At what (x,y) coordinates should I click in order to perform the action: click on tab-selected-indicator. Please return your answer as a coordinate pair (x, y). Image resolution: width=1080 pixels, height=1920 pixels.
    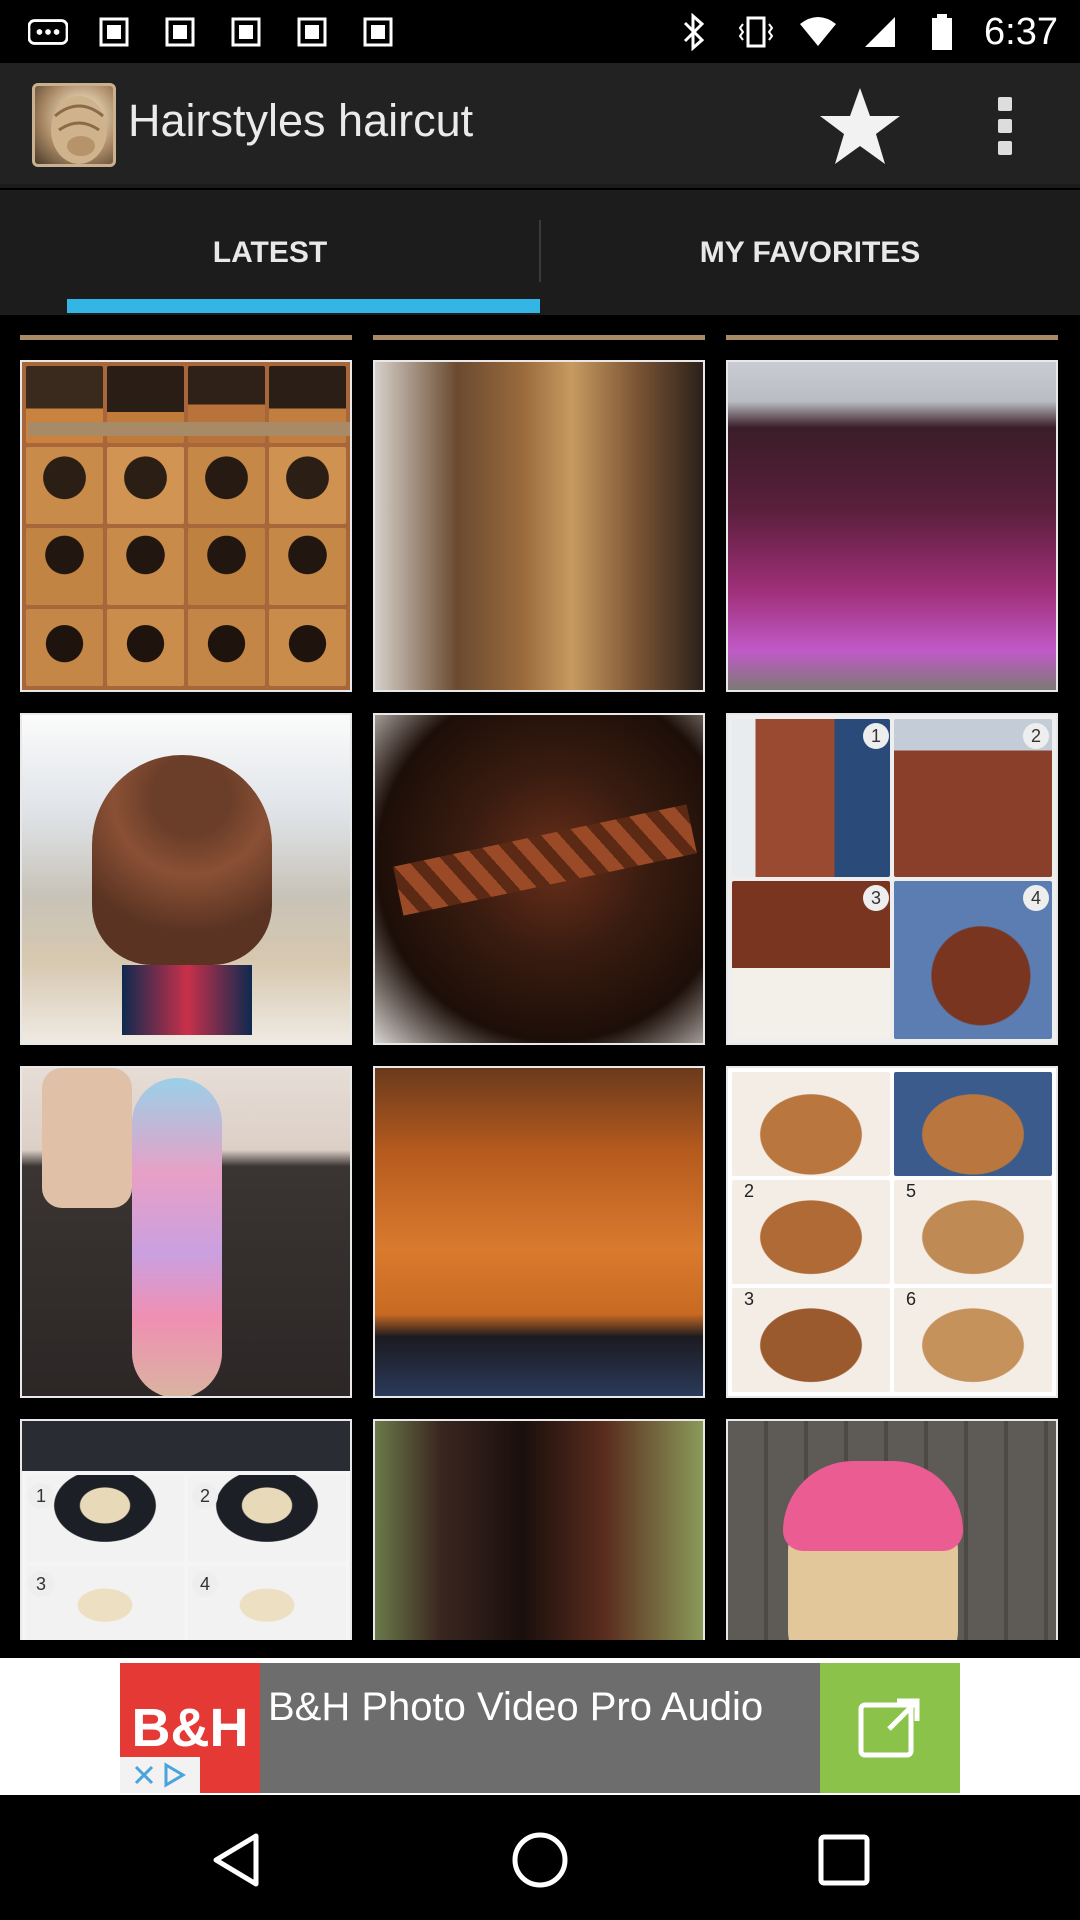
    Looking at the image, I should click on (303, 306).